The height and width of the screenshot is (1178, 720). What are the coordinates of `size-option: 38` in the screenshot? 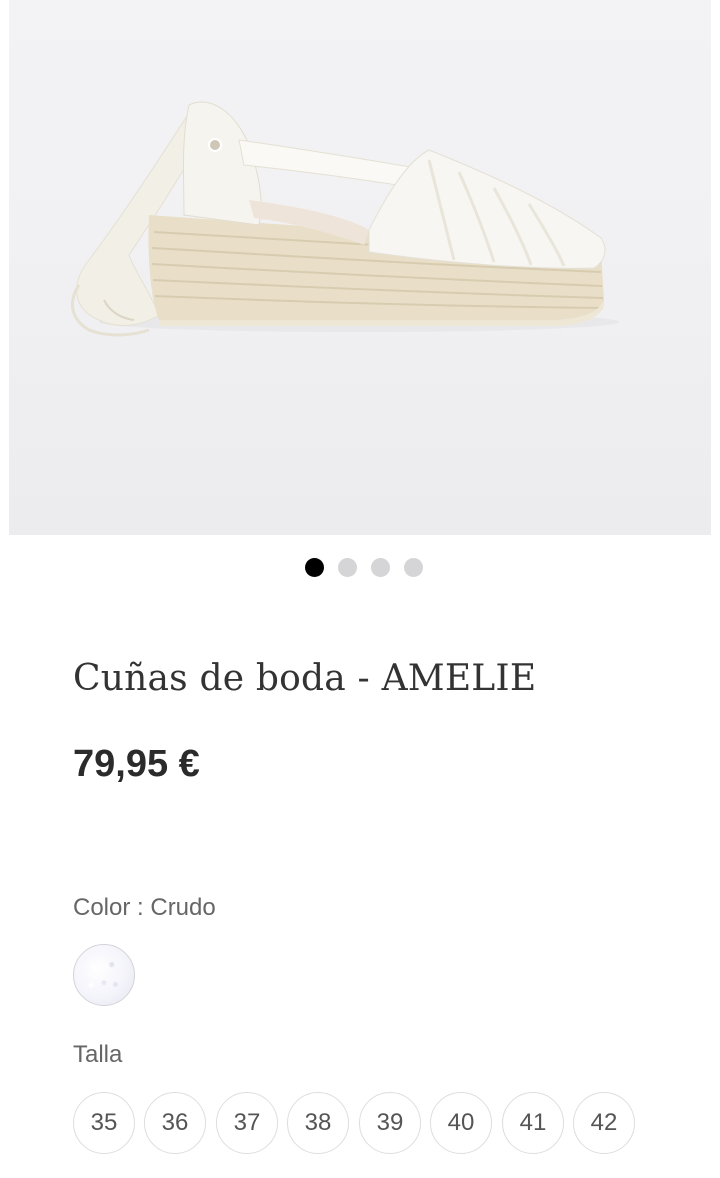 It's located at (318, 1123).